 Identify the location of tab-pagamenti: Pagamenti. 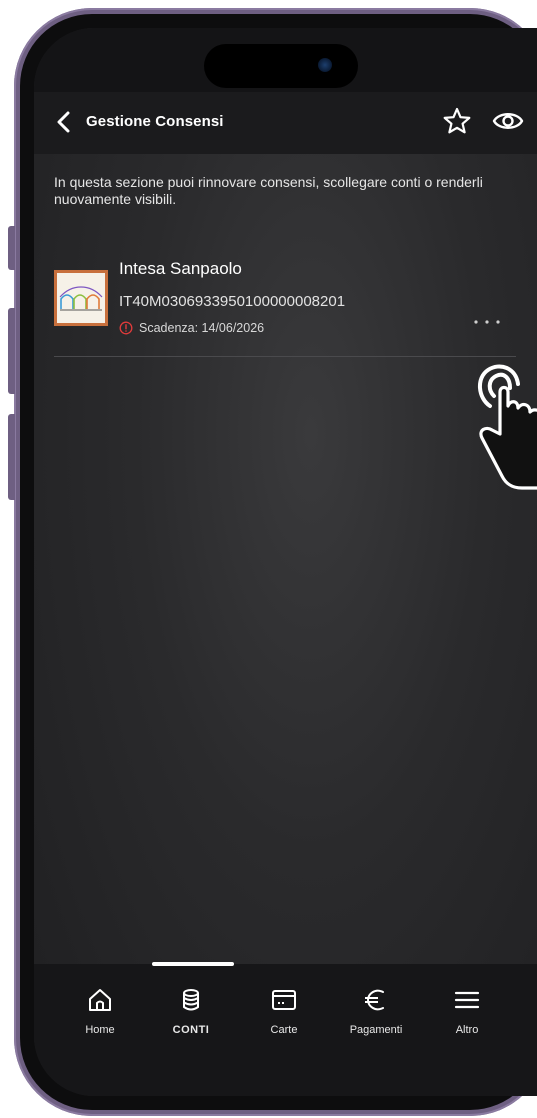
(376, 1011).